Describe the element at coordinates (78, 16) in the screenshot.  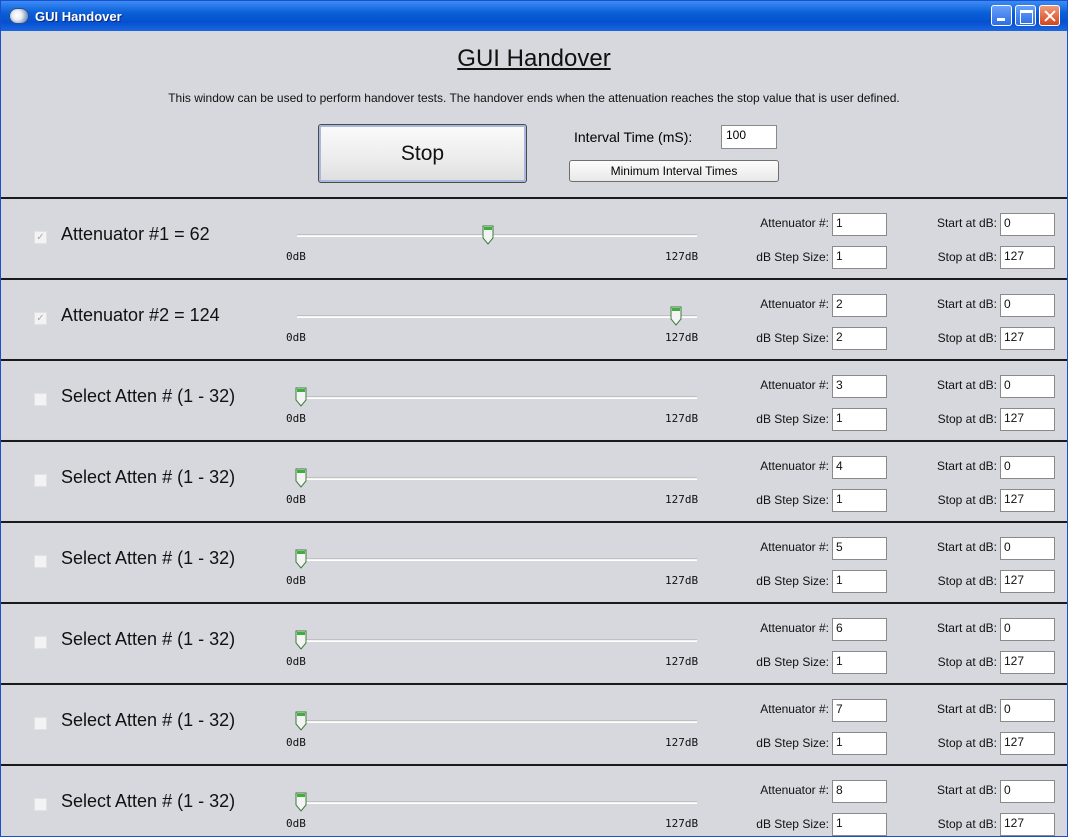
I see `window-title: GUI Handover` at that location.